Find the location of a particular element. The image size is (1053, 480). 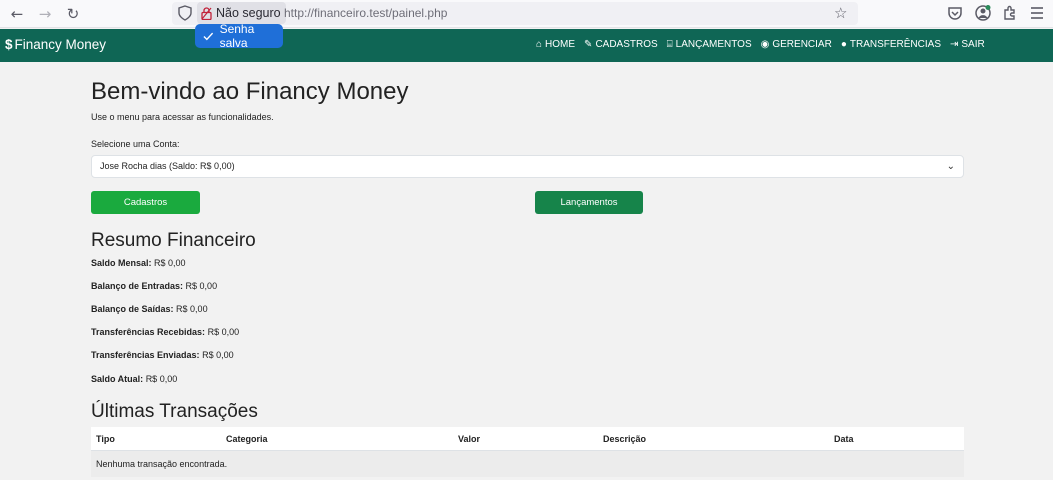

column-header: Valor is located at coordinates (469, 439).